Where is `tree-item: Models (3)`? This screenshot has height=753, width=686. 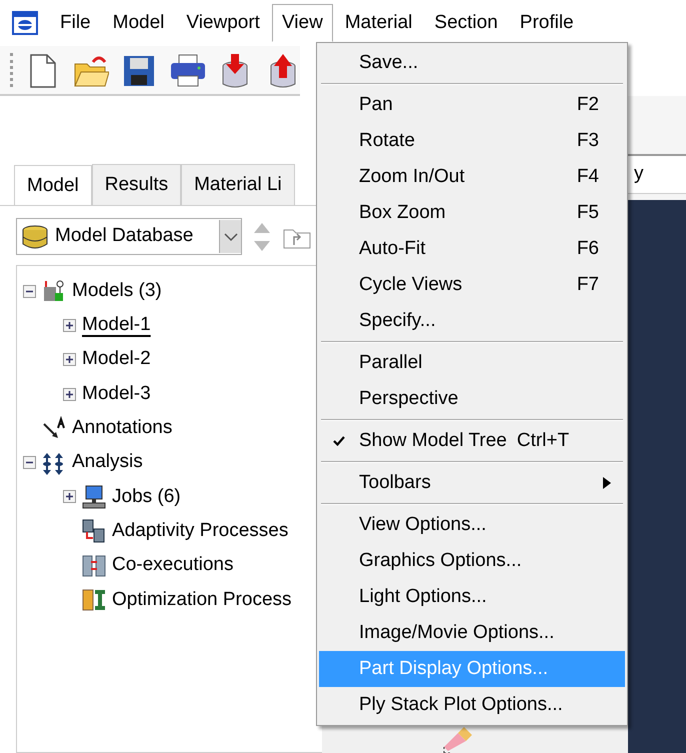
tree-item: Models (3) is located at coordinates (117, 291).